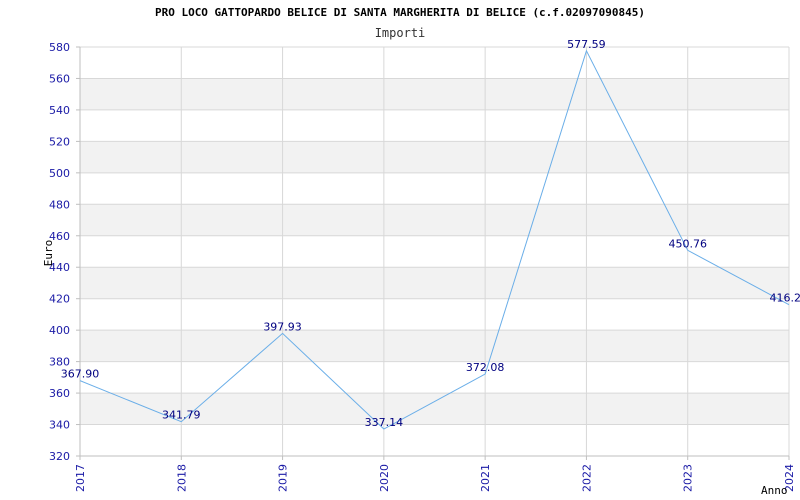 The height and width of the screenshot is (500, 800). What do you see at coordinates (485, 367) in the screenshot?
I see `data-label: 372.08` at bounding box center [485, 367].